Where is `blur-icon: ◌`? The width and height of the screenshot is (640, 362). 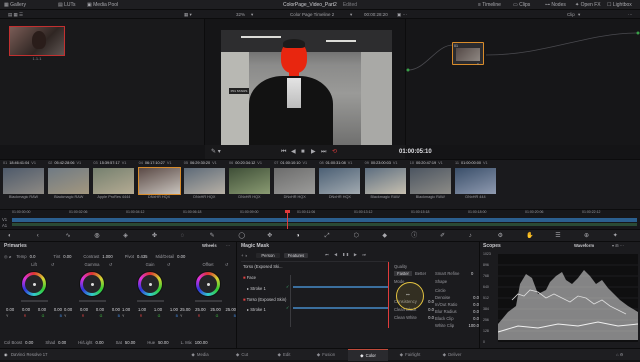
blur-icon: ◌ is located at coordinates (183, 236).